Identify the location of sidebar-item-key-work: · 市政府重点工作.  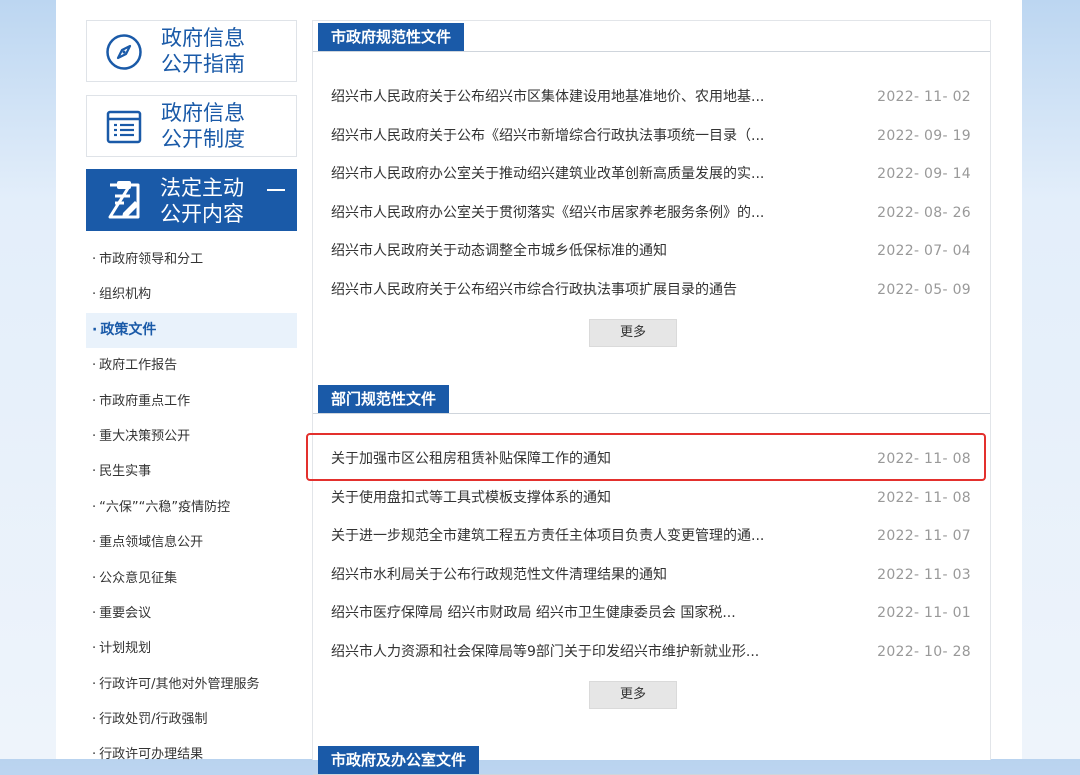
(191, 401).